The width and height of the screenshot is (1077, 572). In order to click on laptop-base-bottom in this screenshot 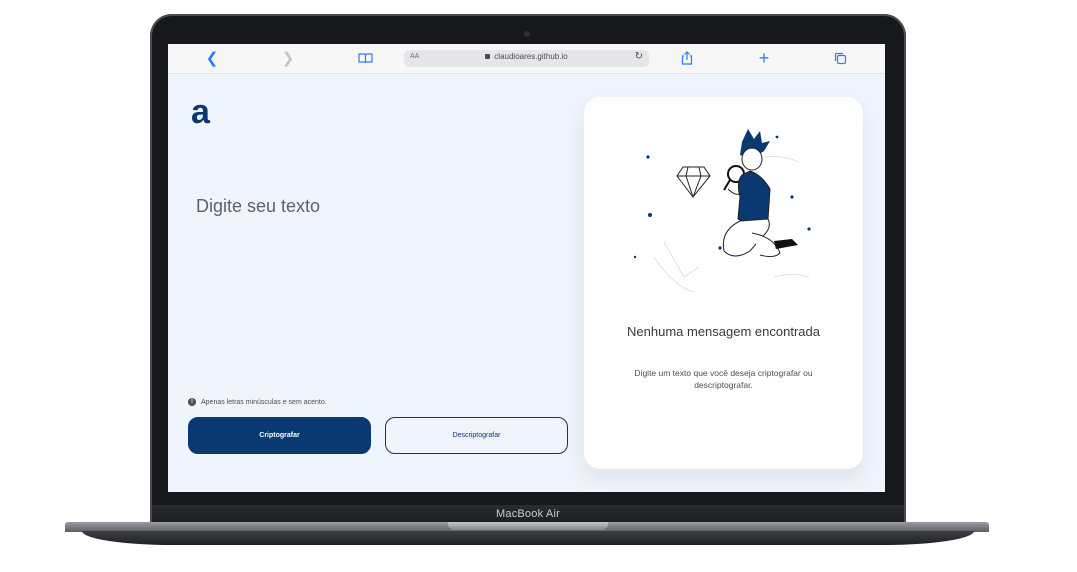, I will do `click(528, 538)`.